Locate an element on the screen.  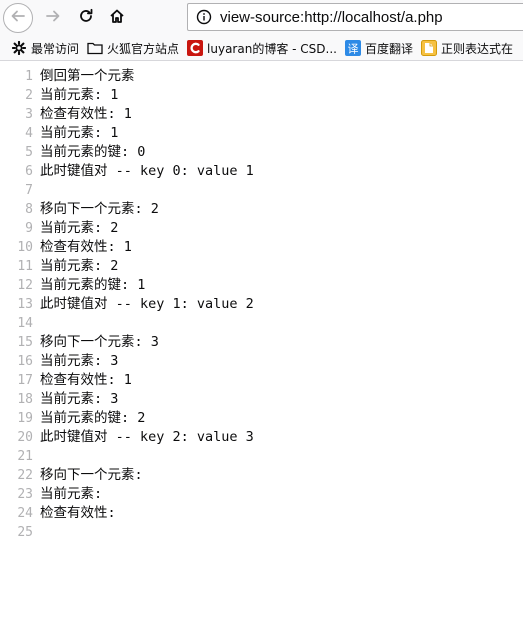
svg-text: 译 is located at coordinates (352, 49).